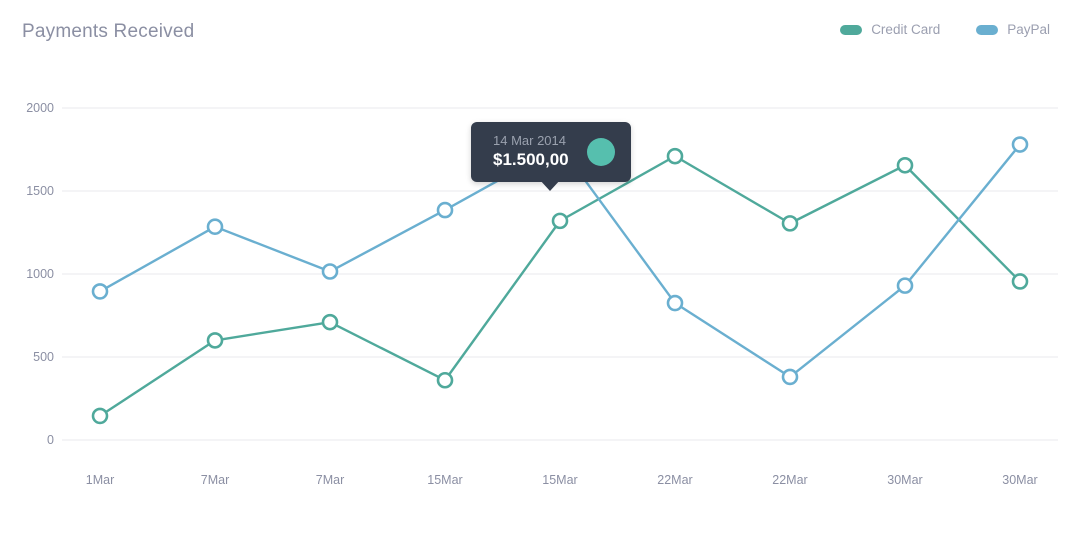 This screenshot has height=536, width=1080. What do you see at coordinates (40, 191) in the screenshot?
I see `y-axis-tick-label: 1500` at bounding box center [40, 191].